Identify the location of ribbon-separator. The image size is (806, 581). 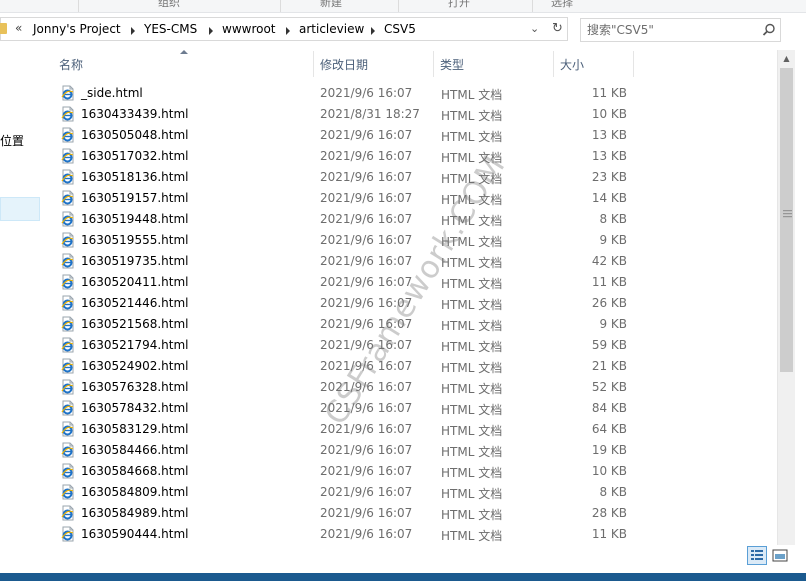
(398, 6).